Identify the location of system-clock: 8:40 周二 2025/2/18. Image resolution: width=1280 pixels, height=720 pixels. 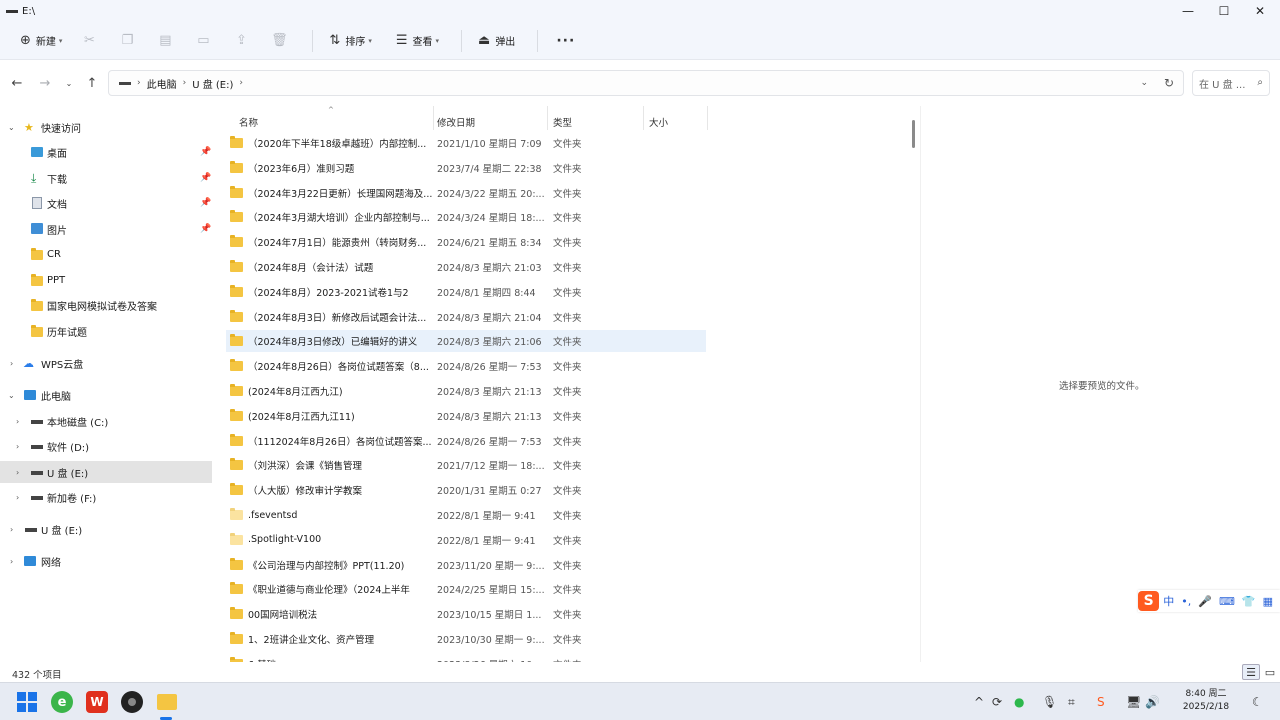
(1206, 701).